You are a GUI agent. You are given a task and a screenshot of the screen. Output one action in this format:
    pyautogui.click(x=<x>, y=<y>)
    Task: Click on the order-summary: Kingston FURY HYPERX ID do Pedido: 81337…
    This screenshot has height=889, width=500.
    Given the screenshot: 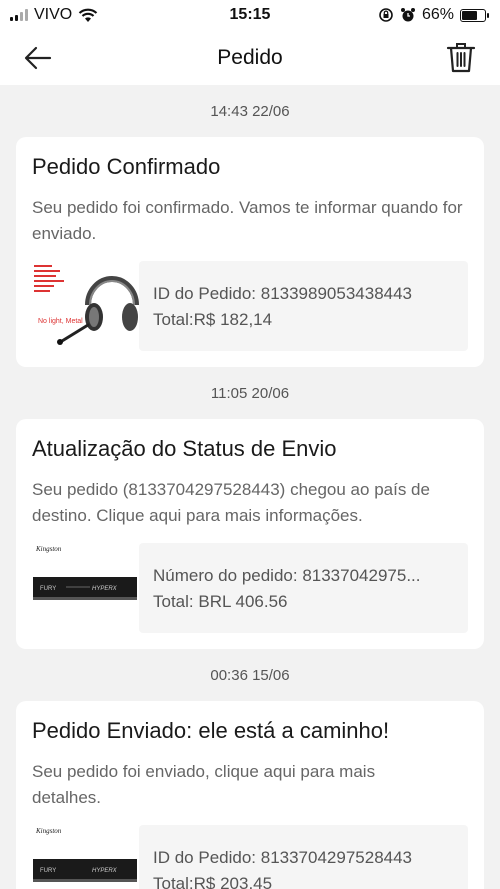 What is the action you would take?
    pyautogui.click(x=250, y=857)
    